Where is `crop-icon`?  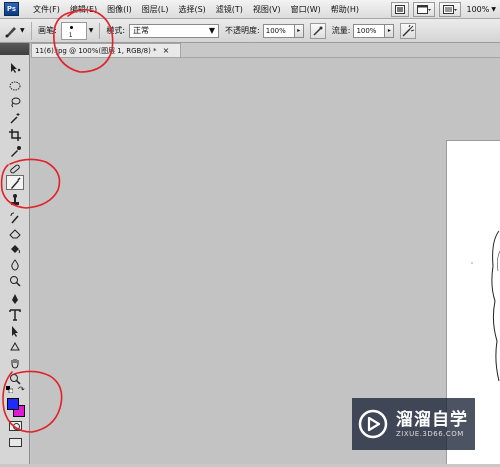 crop-icon is located at coordinates (15, 135).